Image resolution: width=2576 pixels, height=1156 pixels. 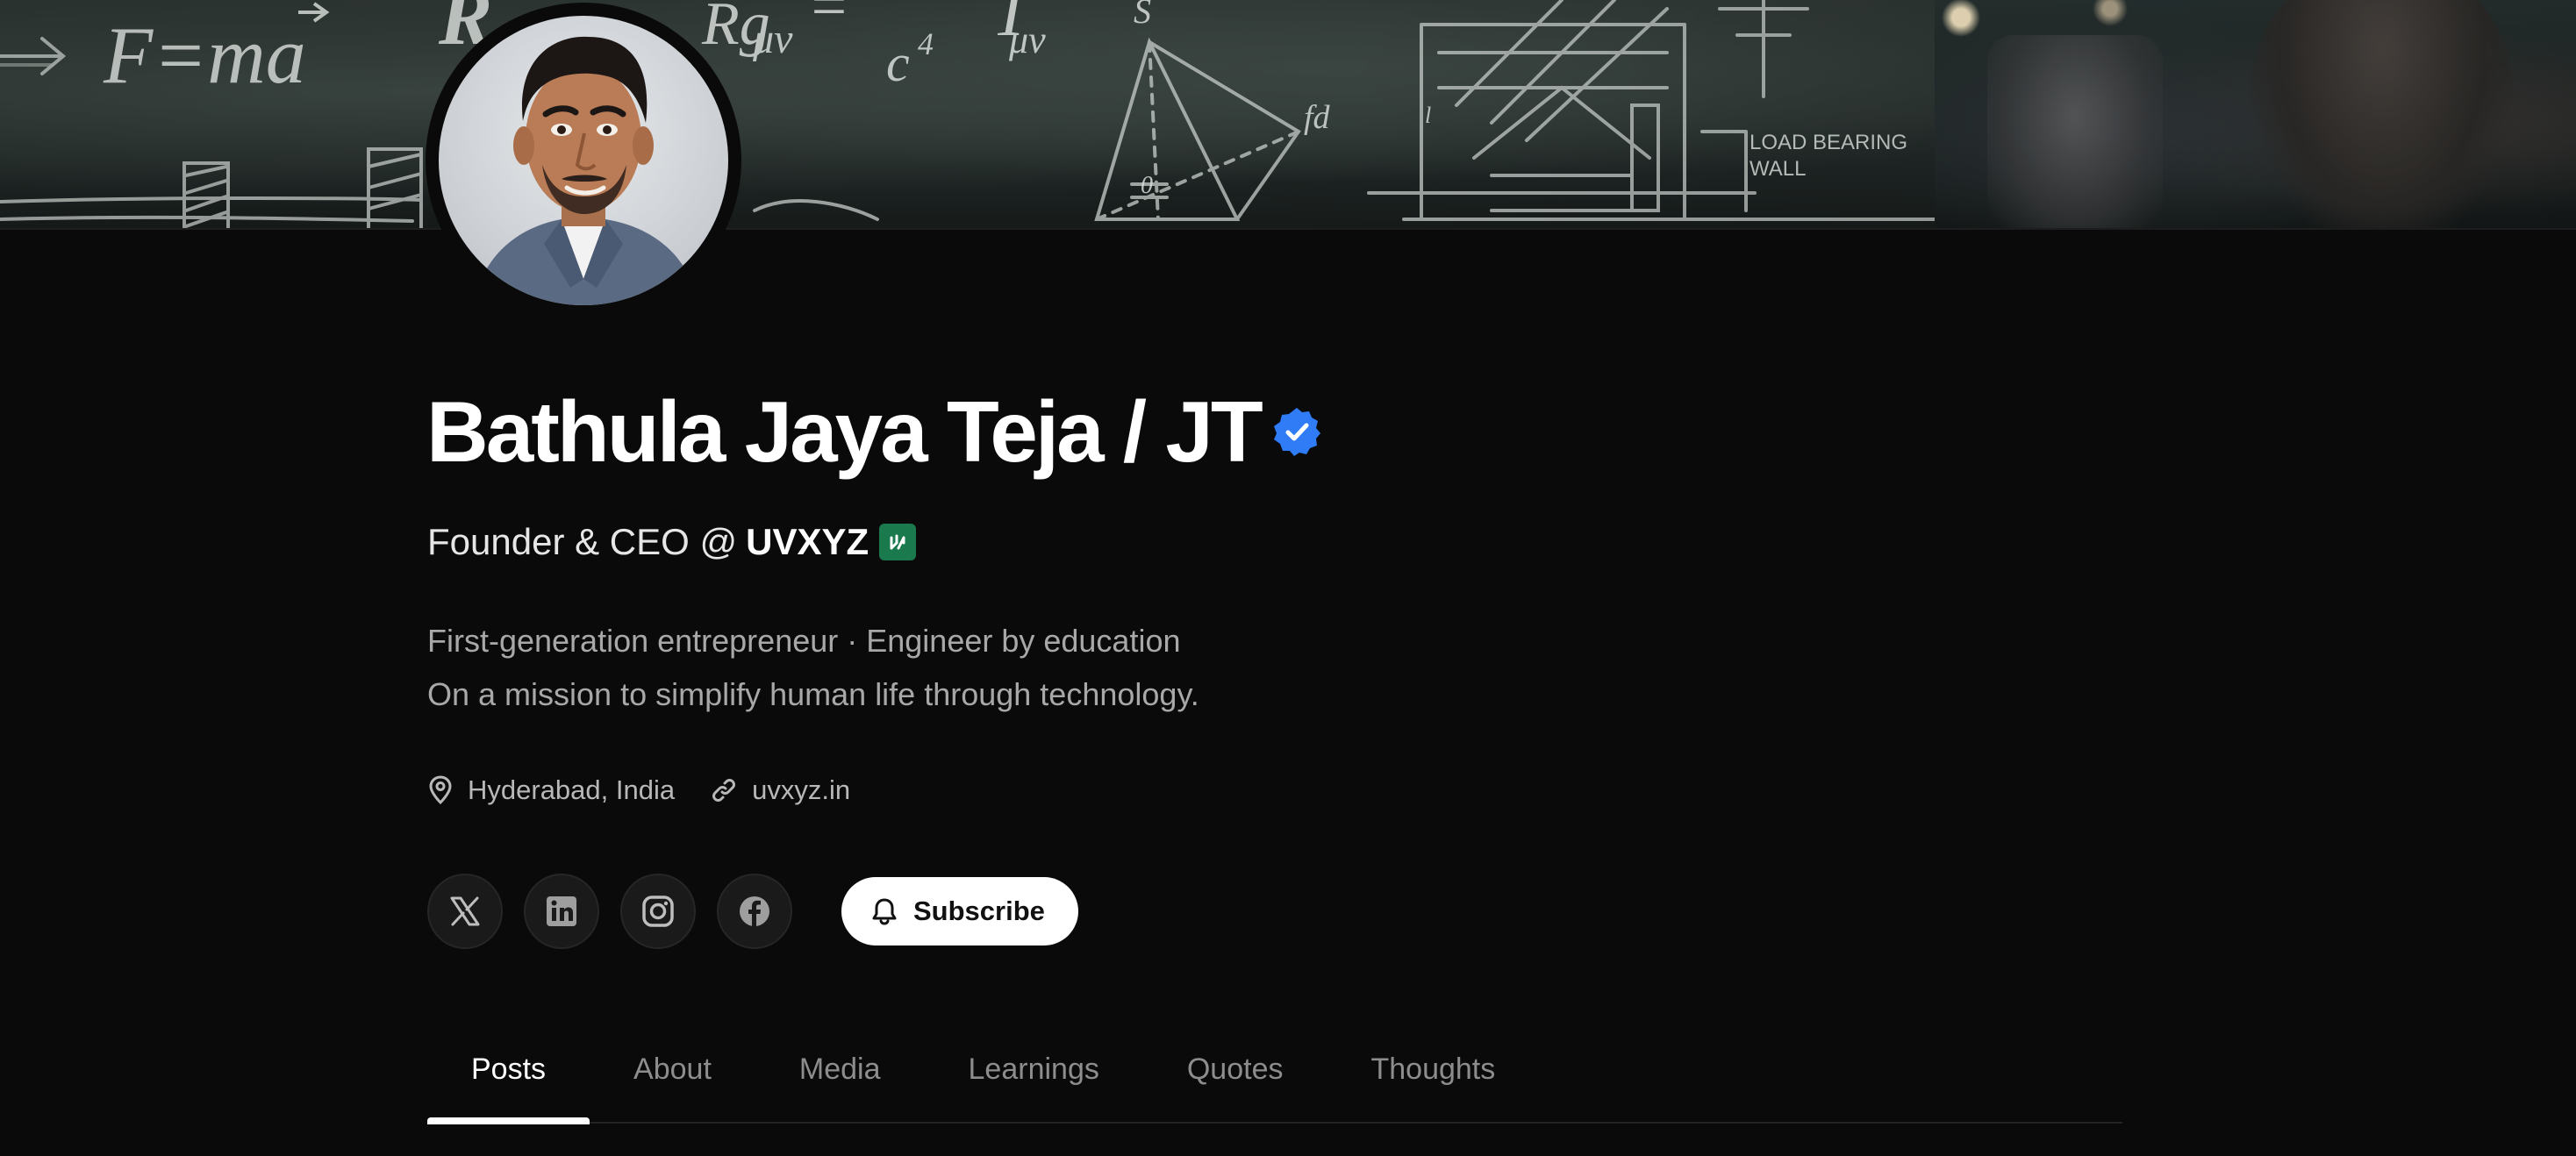 I want to click on avatar, so click(x=583, y=160).